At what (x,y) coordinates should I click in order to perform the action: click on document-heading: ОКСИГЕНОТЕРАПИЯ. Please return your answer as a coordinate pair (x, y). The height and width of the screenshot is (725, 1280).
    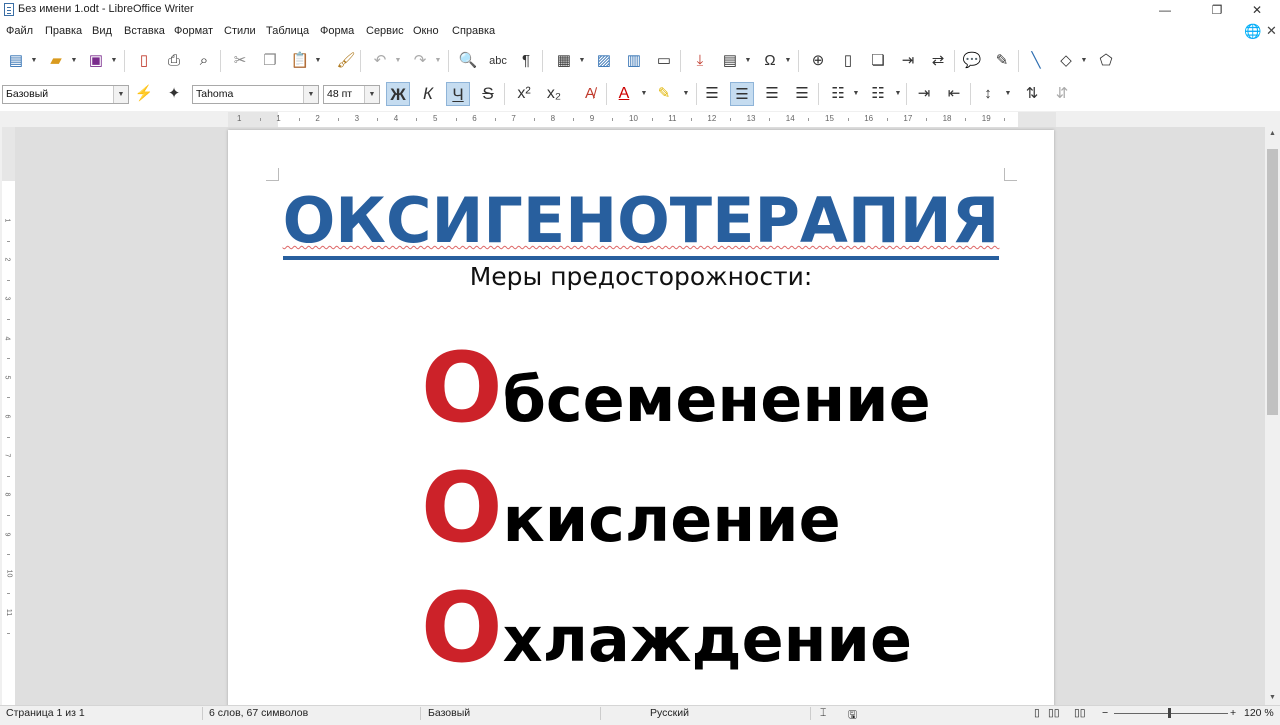
    Looking at the image, I should click on (641, 223).